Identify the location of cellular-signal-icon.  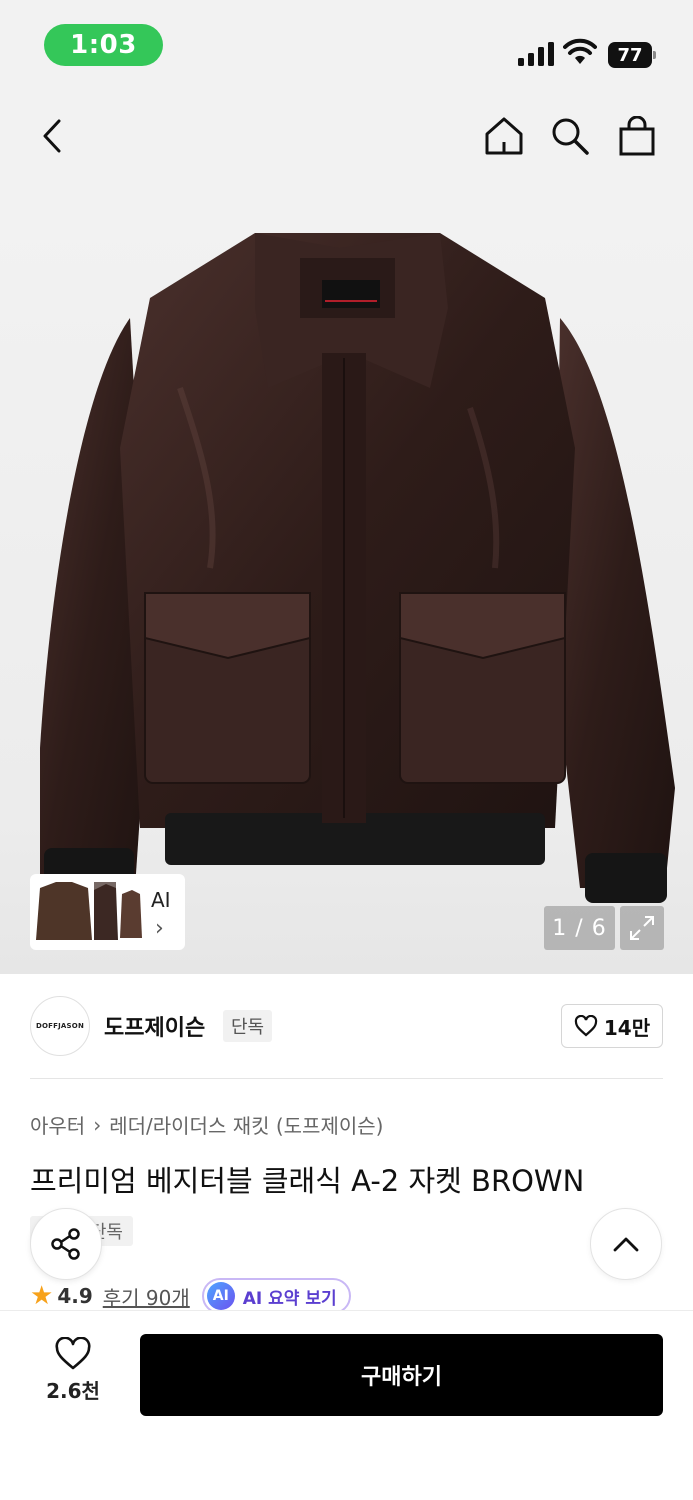
(536, 54).